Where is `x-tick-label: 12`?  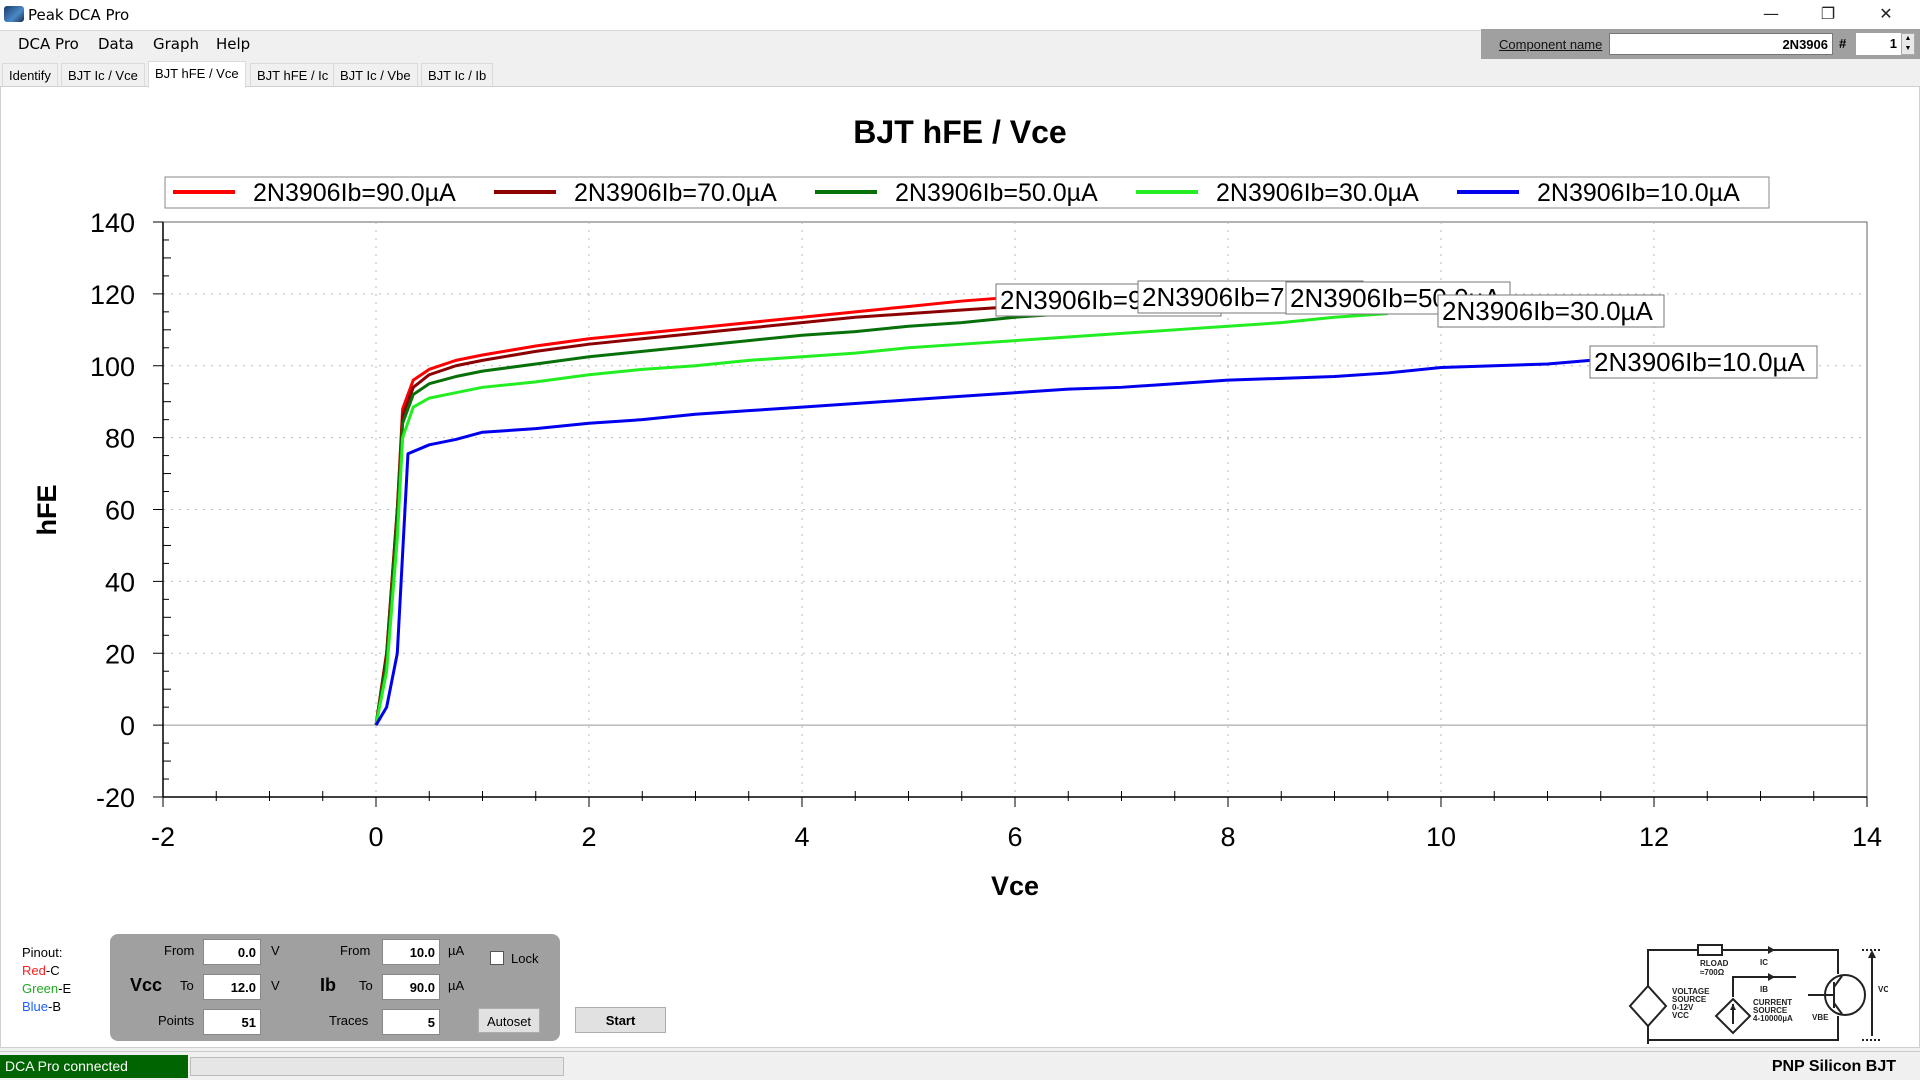
x-tick-label: 12 is located at coordinates (1654, 837).